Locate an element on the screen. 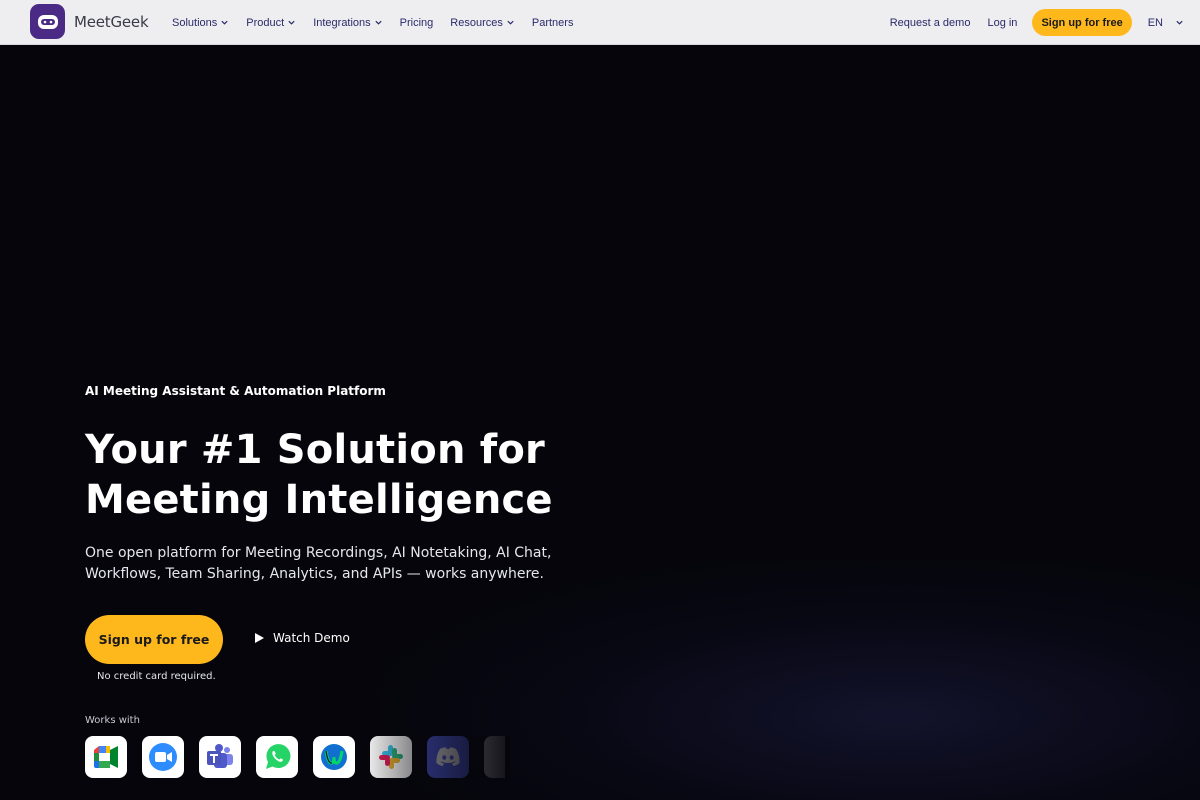 The image size is (1200, 800). nav-item-label: Product is located at coordinates (265, 22).